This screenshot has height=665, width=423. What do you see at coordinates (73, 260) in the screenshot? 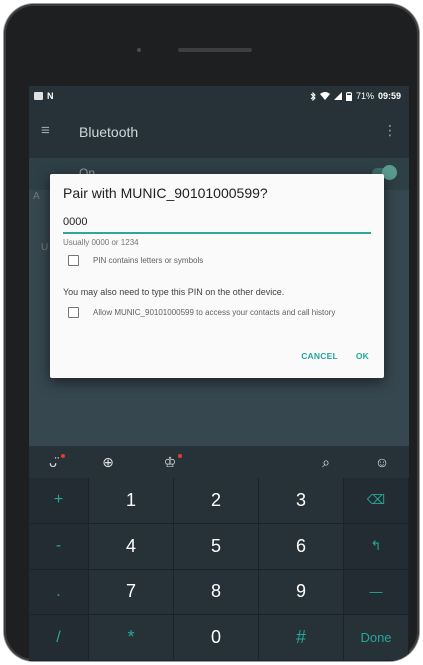
I see `pin-letters-checkbox` at bounding box center [73, 260].